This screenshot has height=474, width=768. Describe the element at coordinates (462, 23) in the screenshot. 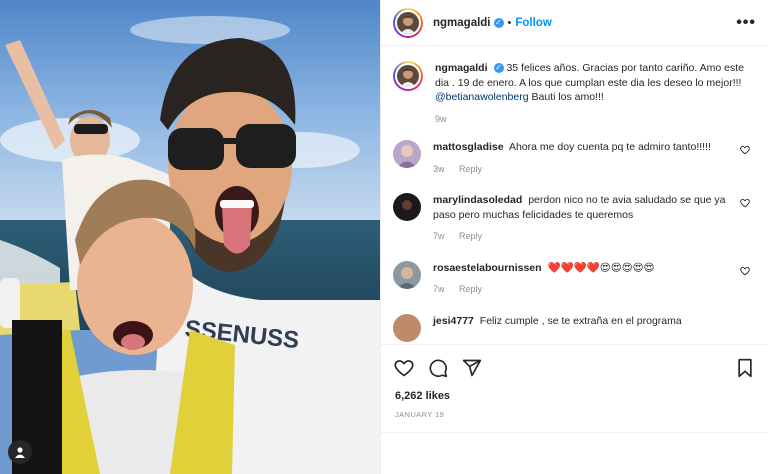

I see `author-username: ngmagaldi` at that location.